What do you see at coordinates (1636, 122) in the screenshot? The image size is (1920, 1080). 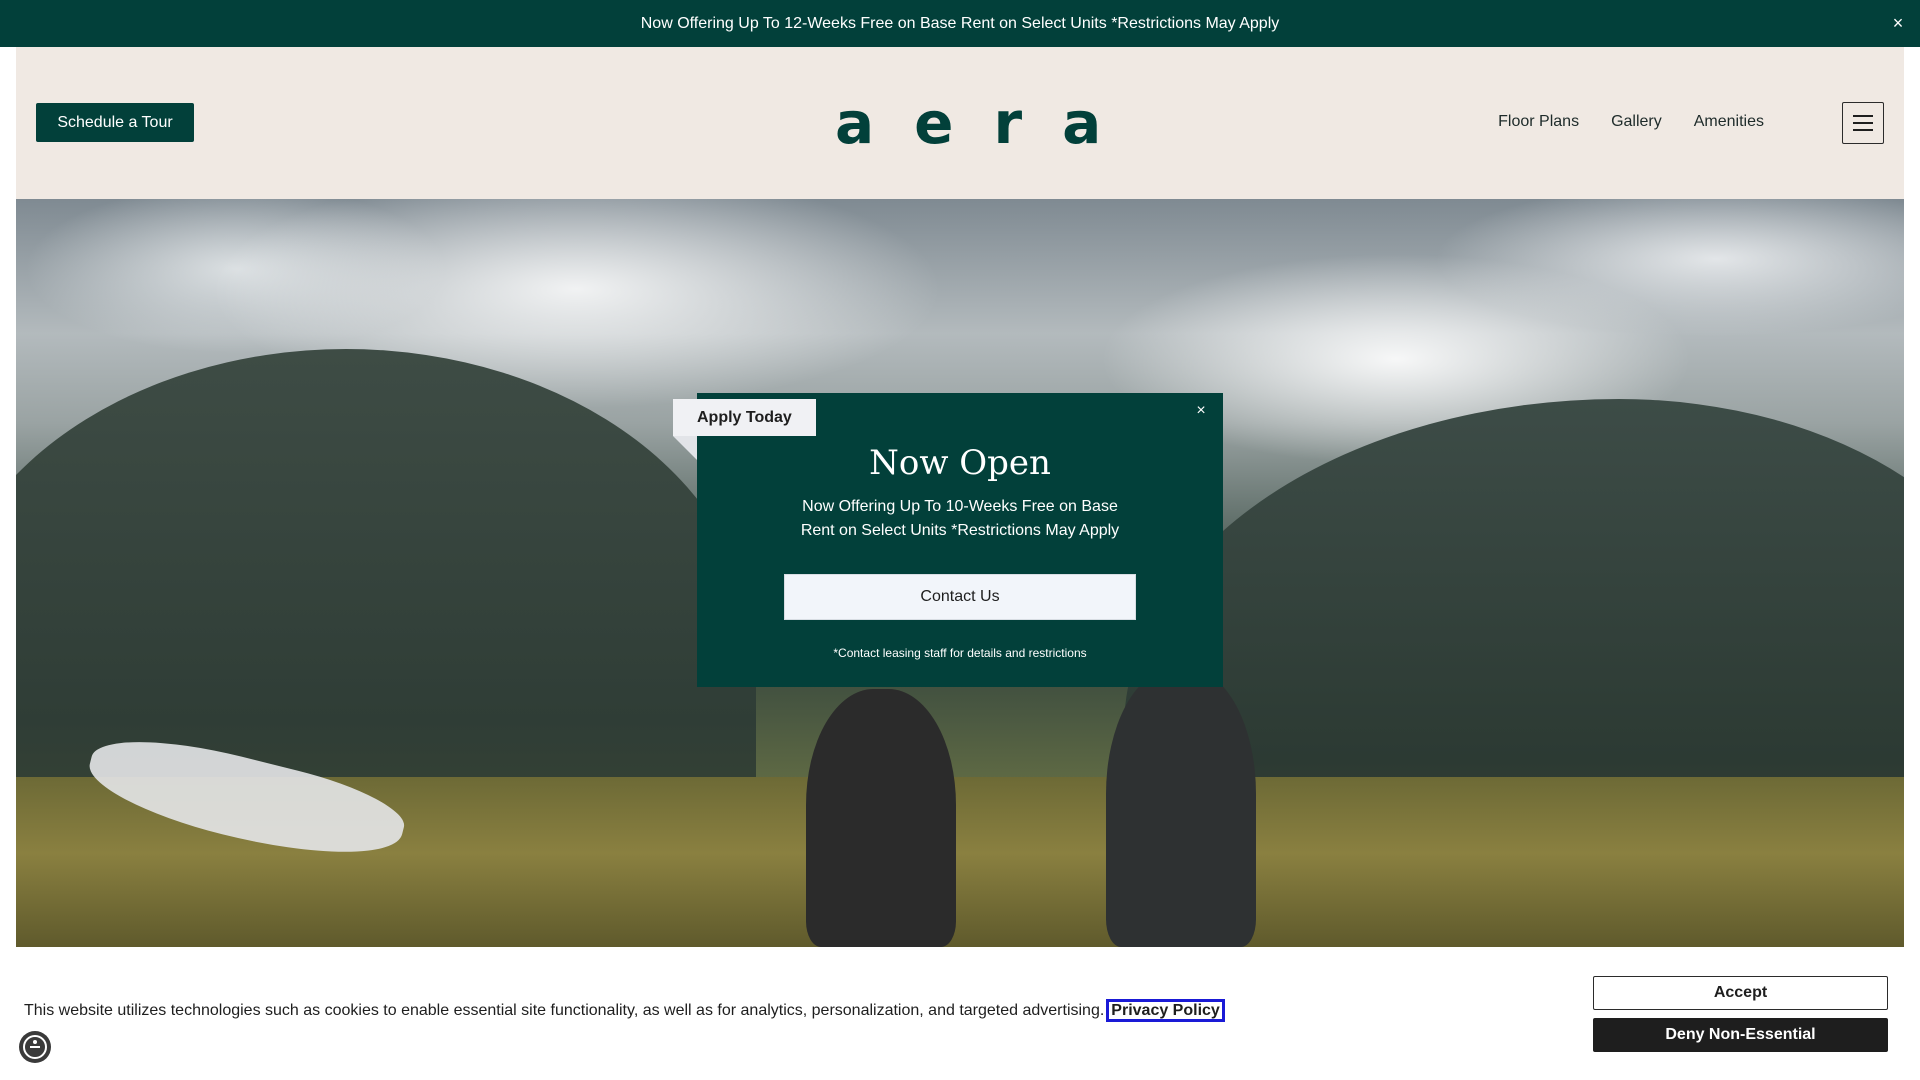 I see `nav-item-gallery: Gallery` at bounding box center [1636, 122].